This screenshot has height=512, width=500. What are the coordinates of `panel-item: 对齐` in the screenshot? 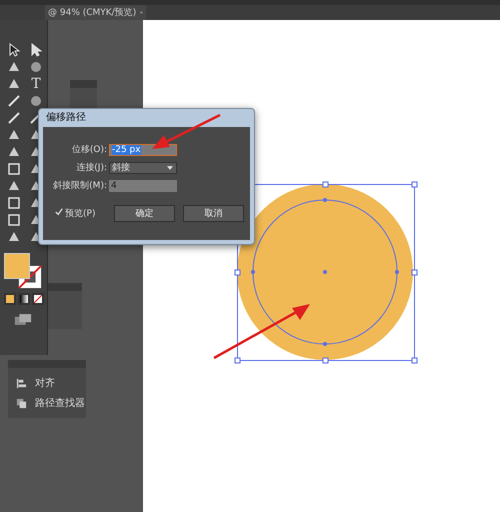 It's located at (51, 383).